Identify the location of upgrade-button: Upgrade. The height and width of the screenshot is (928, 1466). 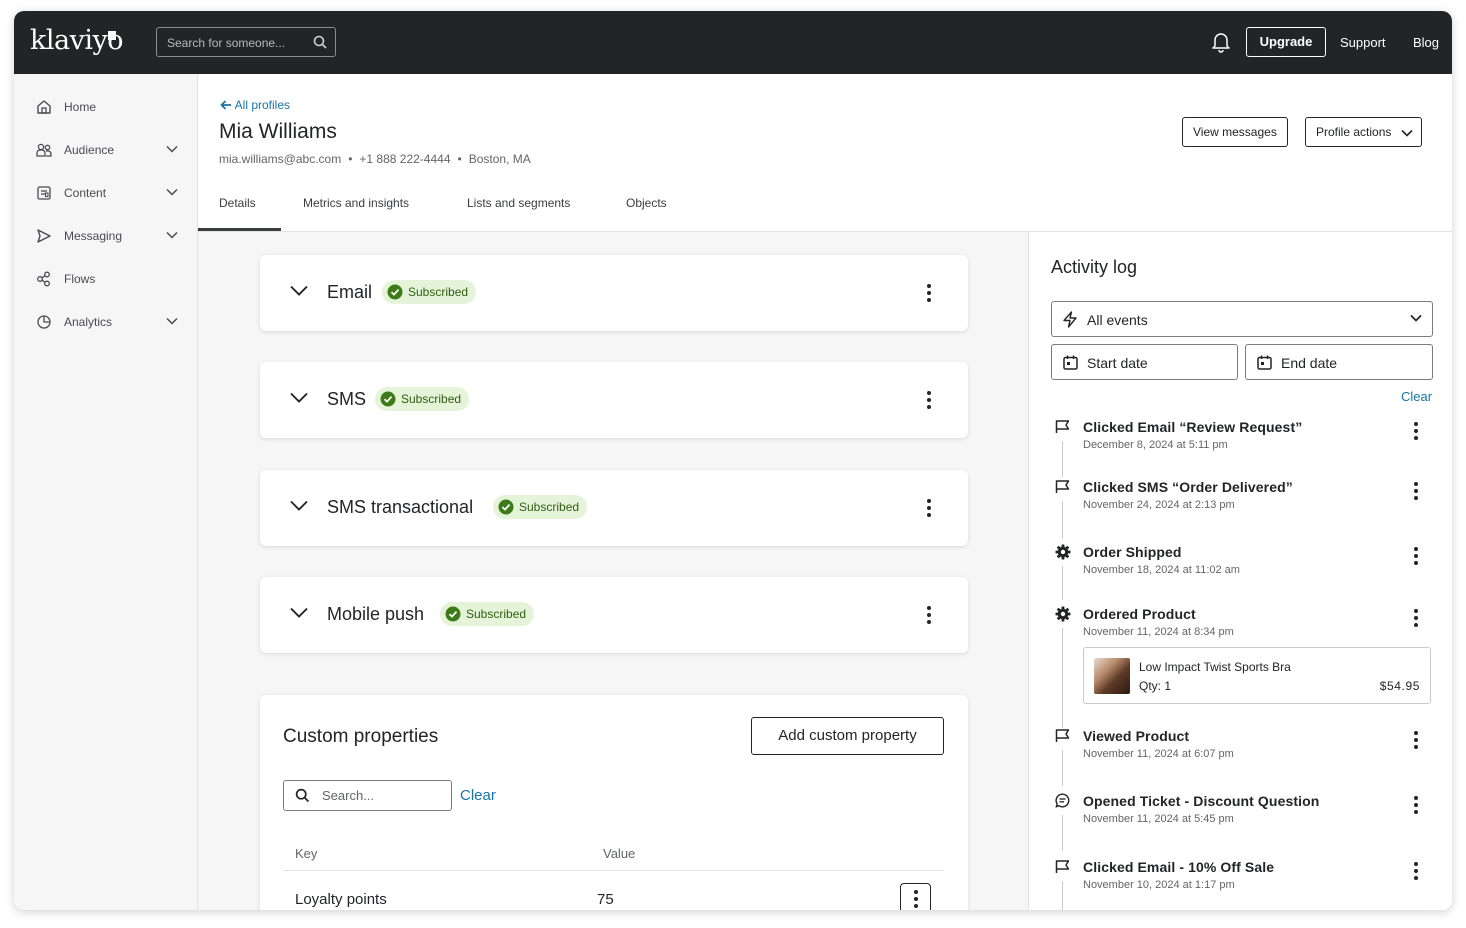
(1286, 42).